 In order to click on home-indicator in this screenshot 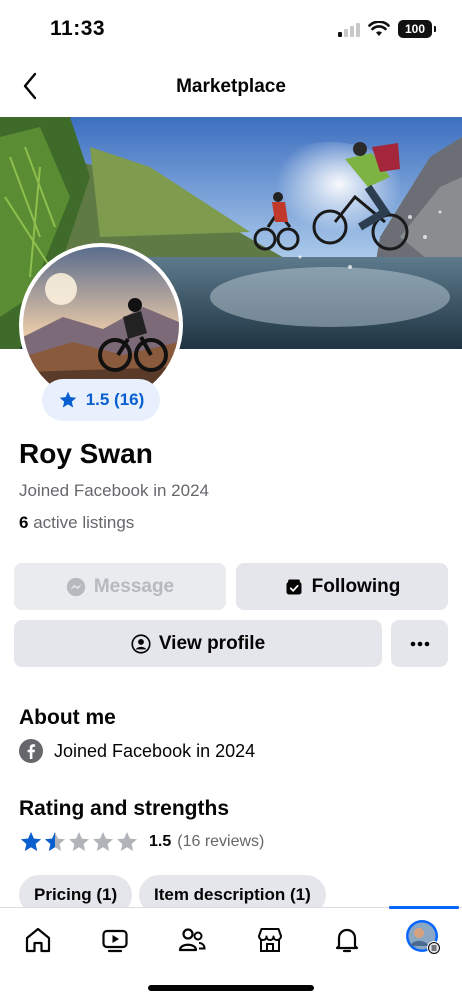, I will do `click(231, 988)`.